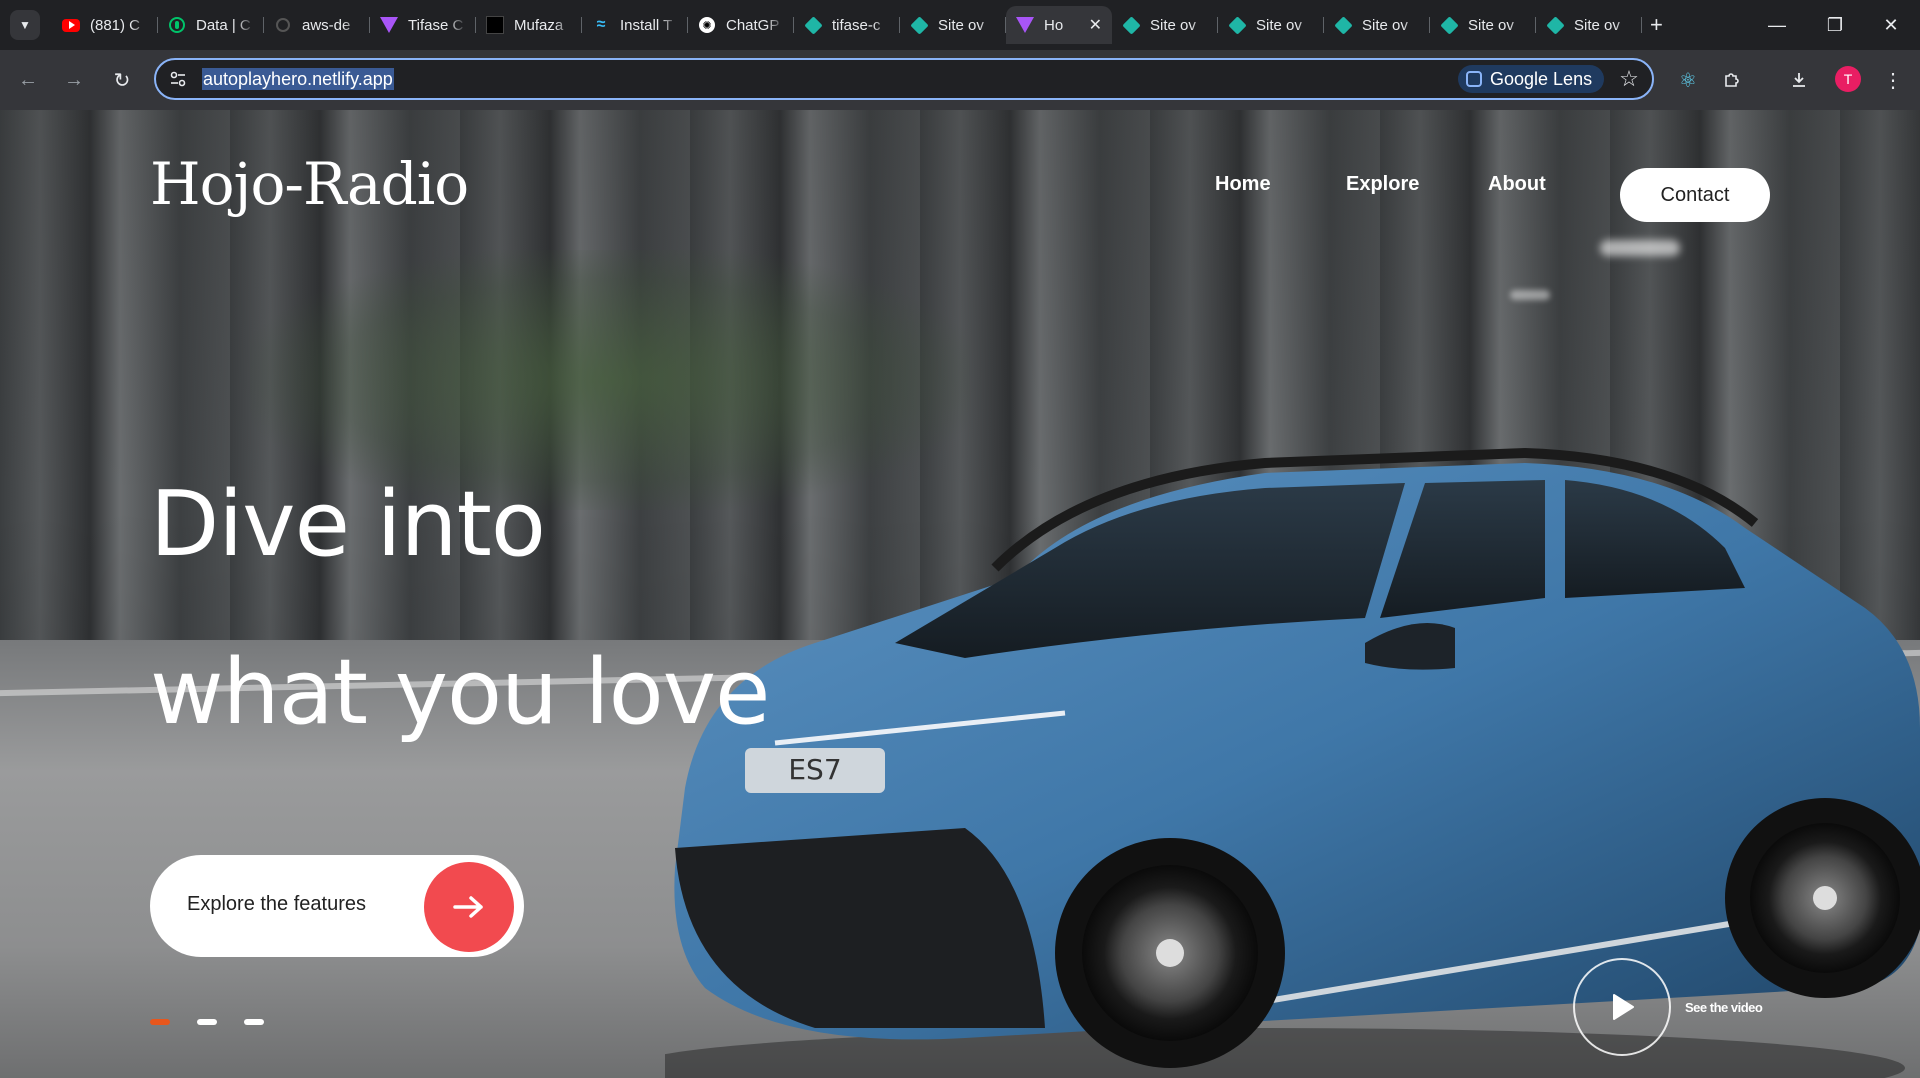 This screenshot has height=1078, width=1920. Describe the element at coordinates (298, 79) in the screenshot. I see `url-text: autoplayhero.netlify.app` at that location.